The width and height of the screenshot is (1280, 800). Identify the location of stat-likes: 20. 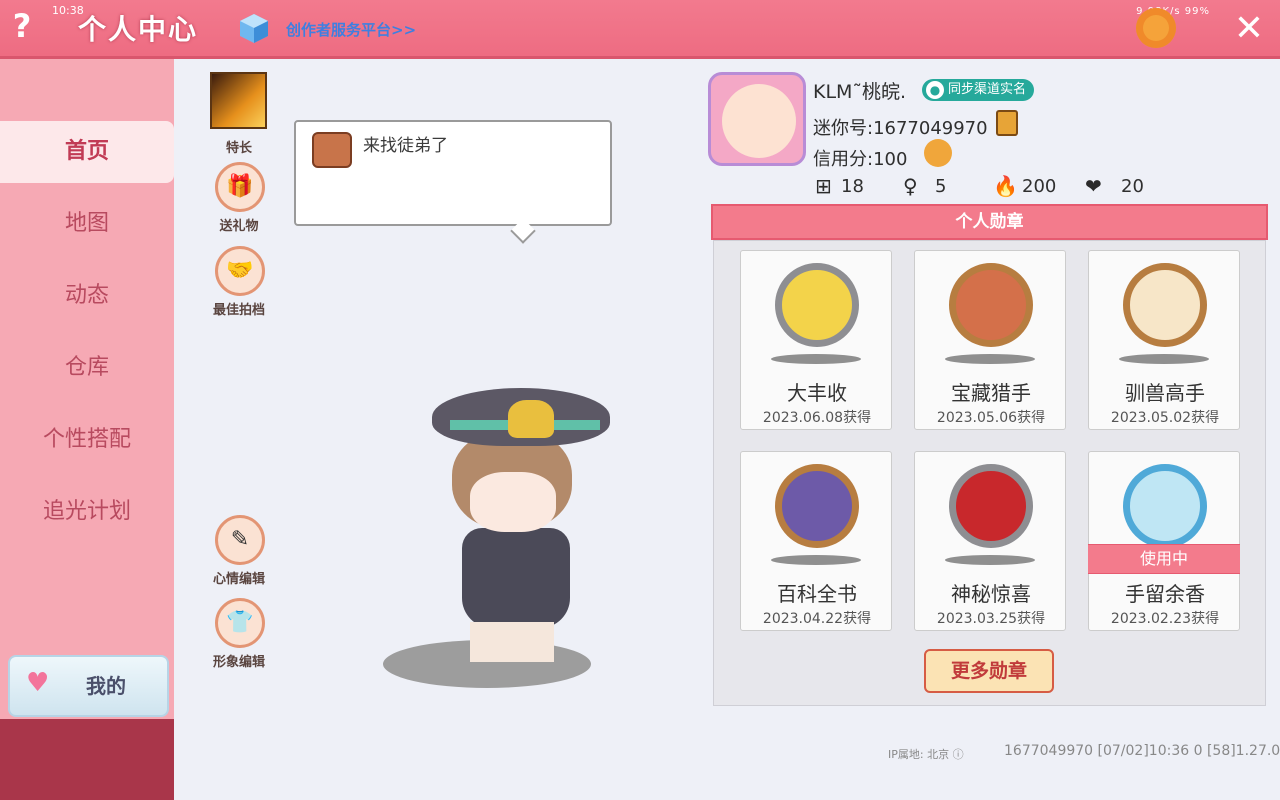
(1132, 186).